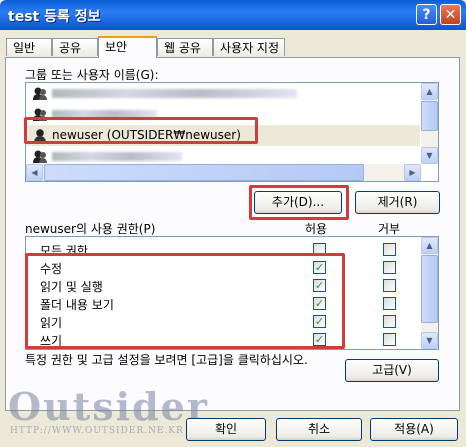 The height and width of the screenshot is (447, 466). I want to click on permissions-scrollbar: ▲ ▼, so click(429, 293).